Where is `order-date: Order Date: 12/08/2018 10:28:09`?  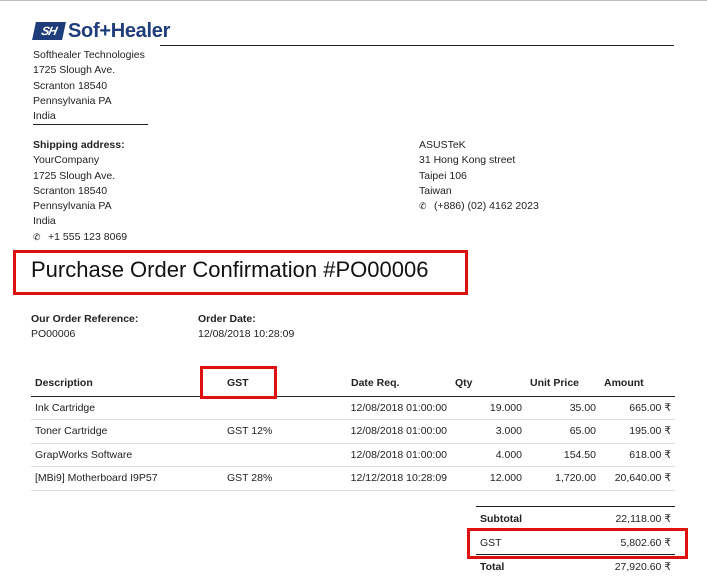
order-date: Order Date: 12/08/2018 10:28:09 is located at coordinates (246, 327).